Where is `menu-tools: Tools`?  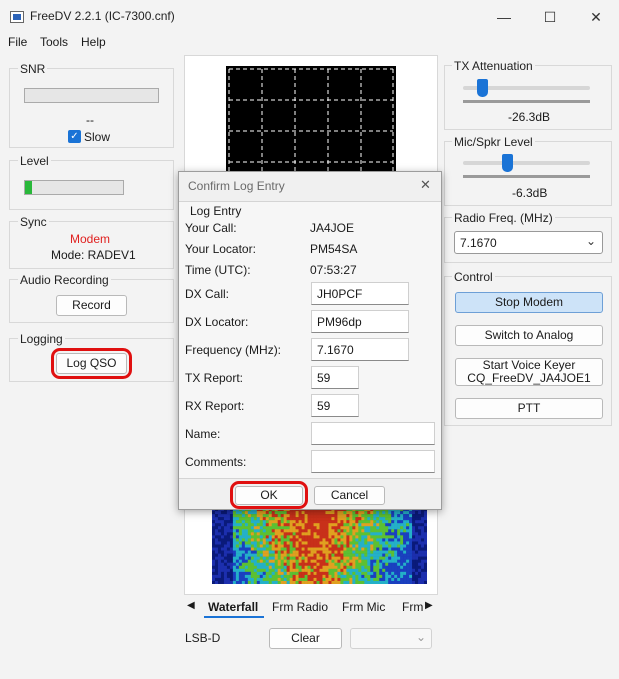
menu-tools: Tools is located at coordinates (54, 42).